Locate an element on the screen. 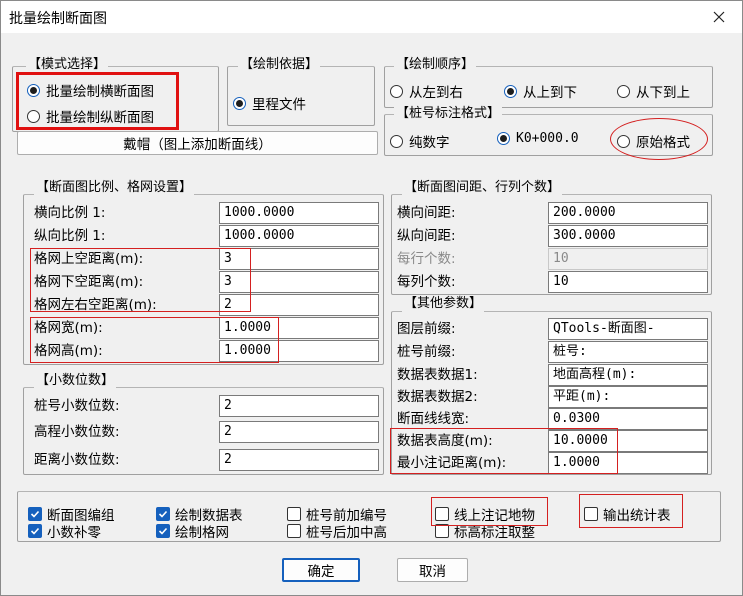 This screenshot has height=596, width=743. radio-pure-number: 纯数字 is located at coordinates (420, 141).